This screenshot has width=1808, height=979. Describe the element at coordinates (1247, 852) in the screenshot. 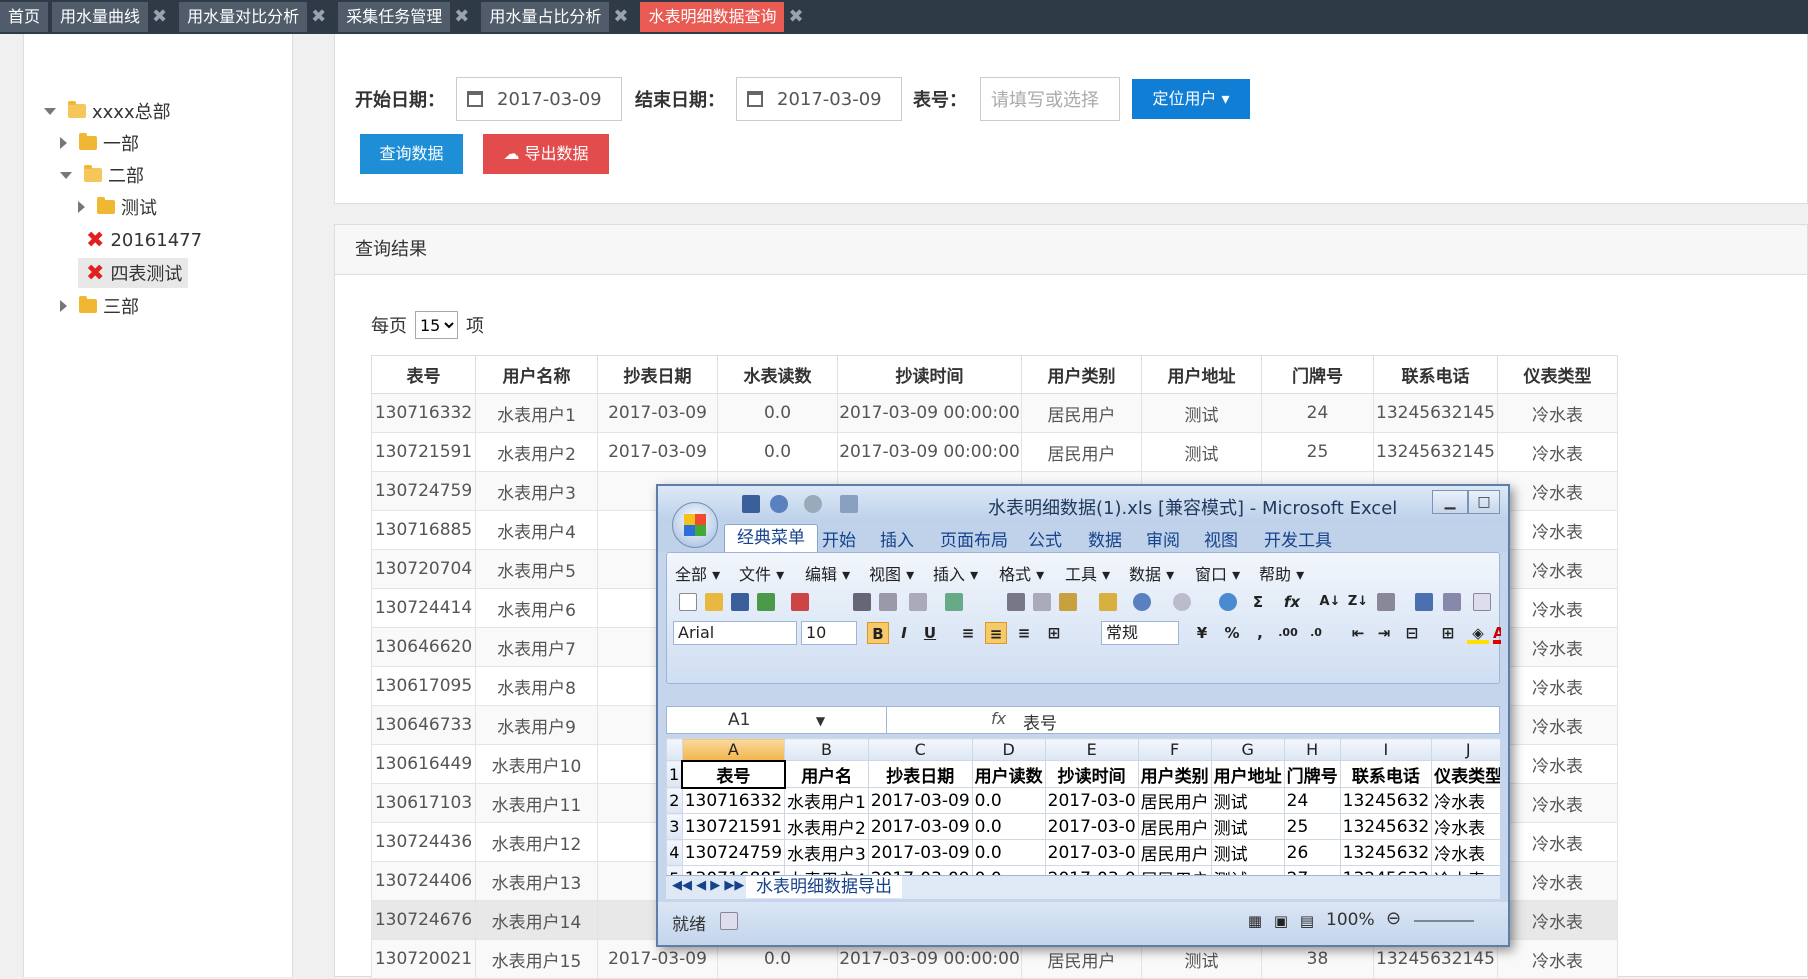

I see `sheet-cell: 测试` at that location.